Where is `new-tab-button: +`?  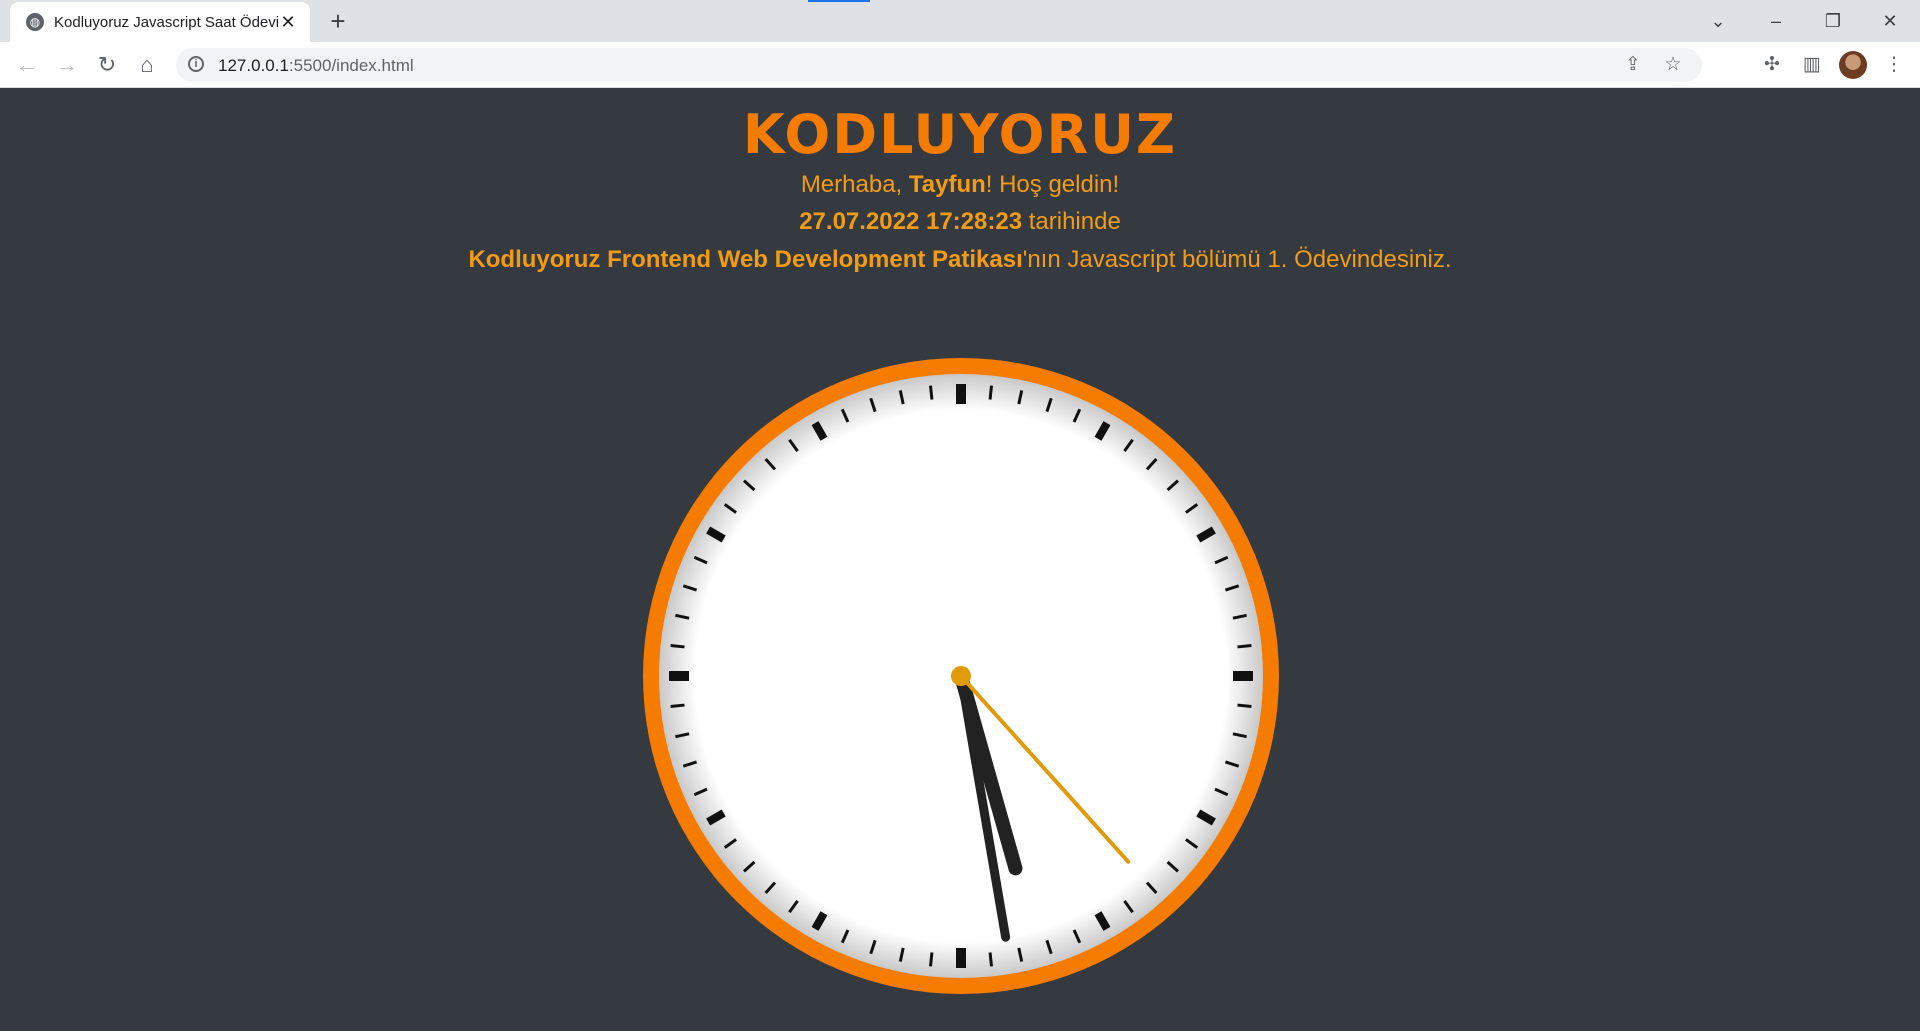
new-tab-button: + is located at coordinates (338, 22).